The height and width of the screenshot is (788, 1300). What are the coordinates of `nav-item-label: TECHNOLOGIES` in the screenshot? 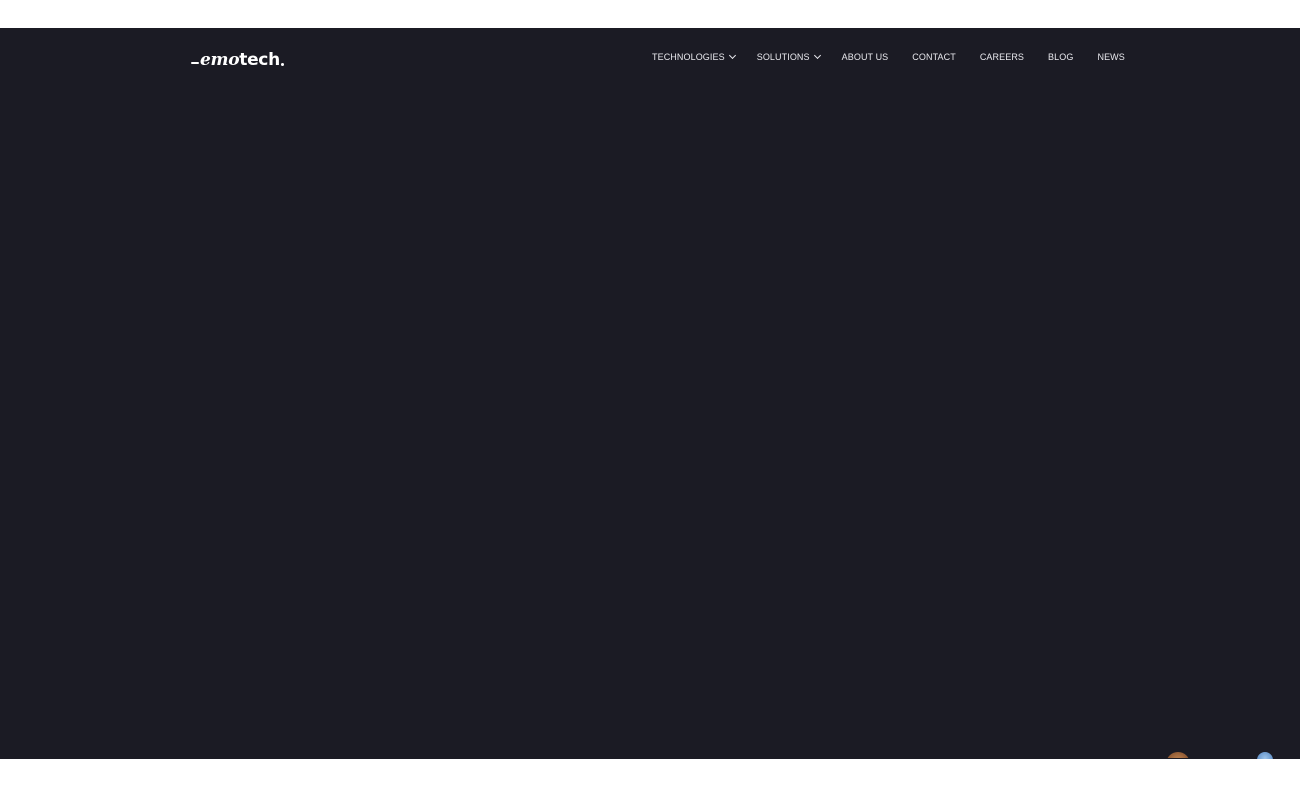 It's located at (688, 57).